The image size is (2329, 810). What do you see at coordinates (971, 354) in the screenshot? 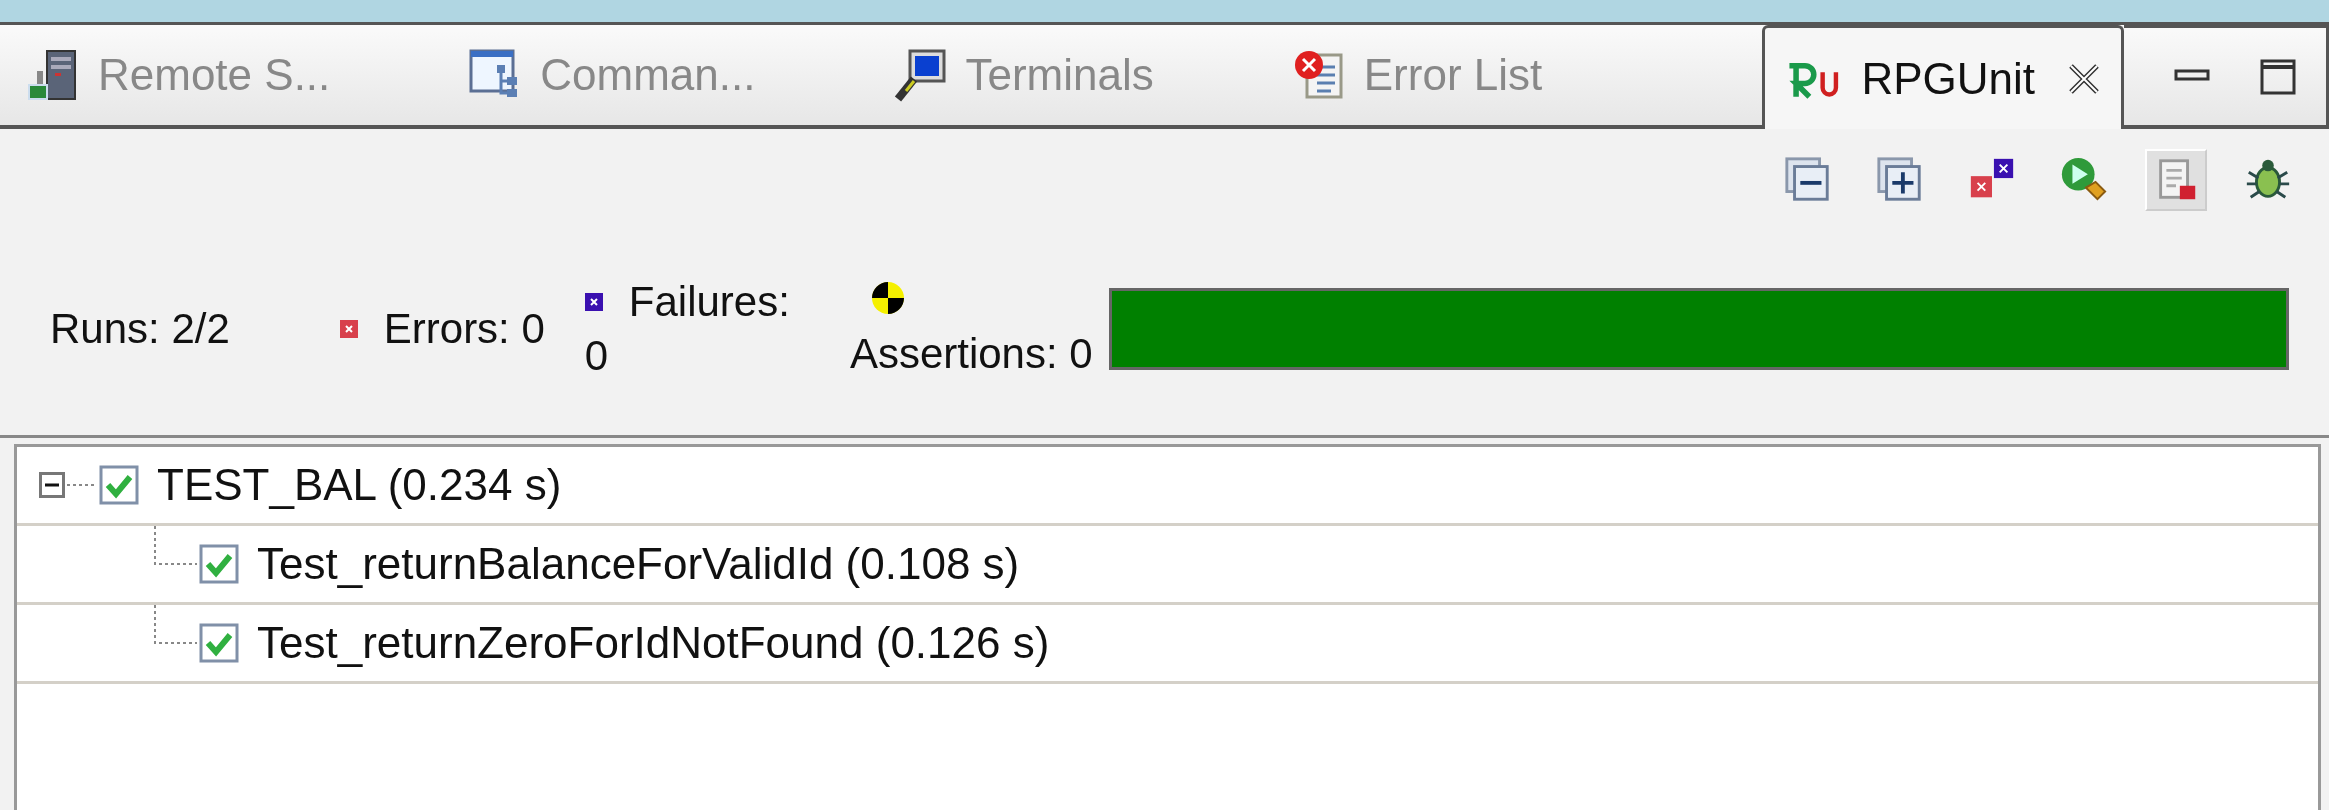
I see `assertions-count: Assertions: 0` at bounding box center [971, 354].